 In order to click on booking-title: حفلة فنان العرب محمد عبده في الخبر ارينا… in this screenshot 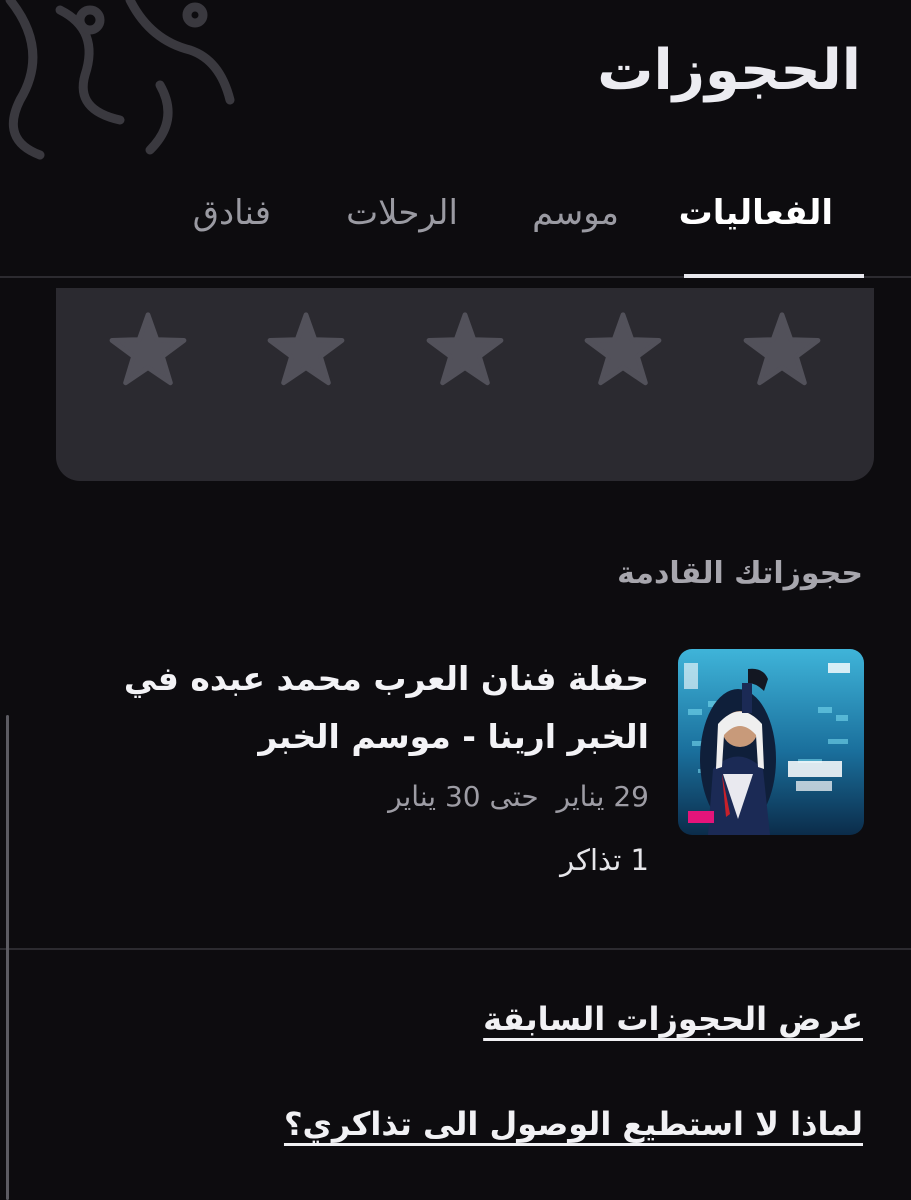, I will do `click(359, 708)`.